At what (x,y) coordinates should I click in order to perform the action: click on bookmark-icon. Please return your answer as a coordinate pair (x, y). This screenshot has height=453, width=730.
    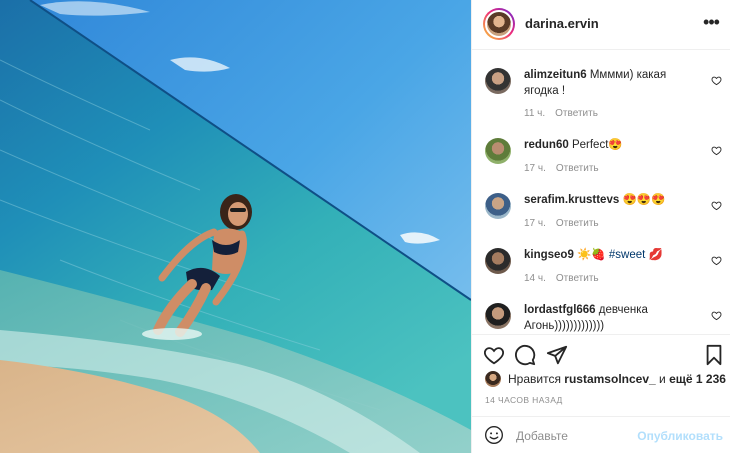
    Looking at the image, I should click on (714, 355).